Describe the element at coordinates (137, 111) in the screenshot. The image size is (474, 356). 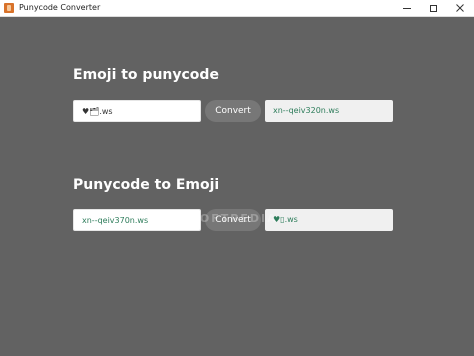
I see `emoji-input: ♥🗂.ws` at that location.